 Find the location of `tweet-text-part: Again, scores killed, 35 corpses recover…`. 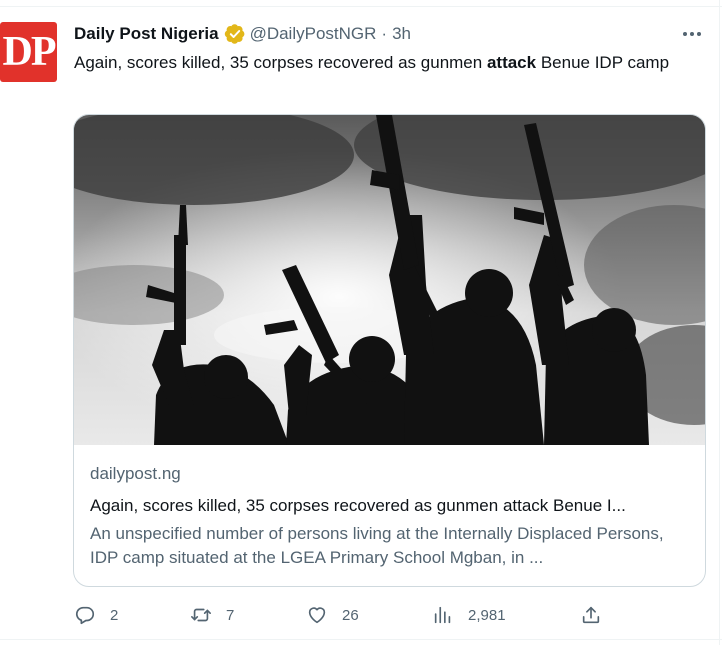

tweet-text-part: Again, scores killed, 35 corpses recover… is located at coordinates (280, 62).